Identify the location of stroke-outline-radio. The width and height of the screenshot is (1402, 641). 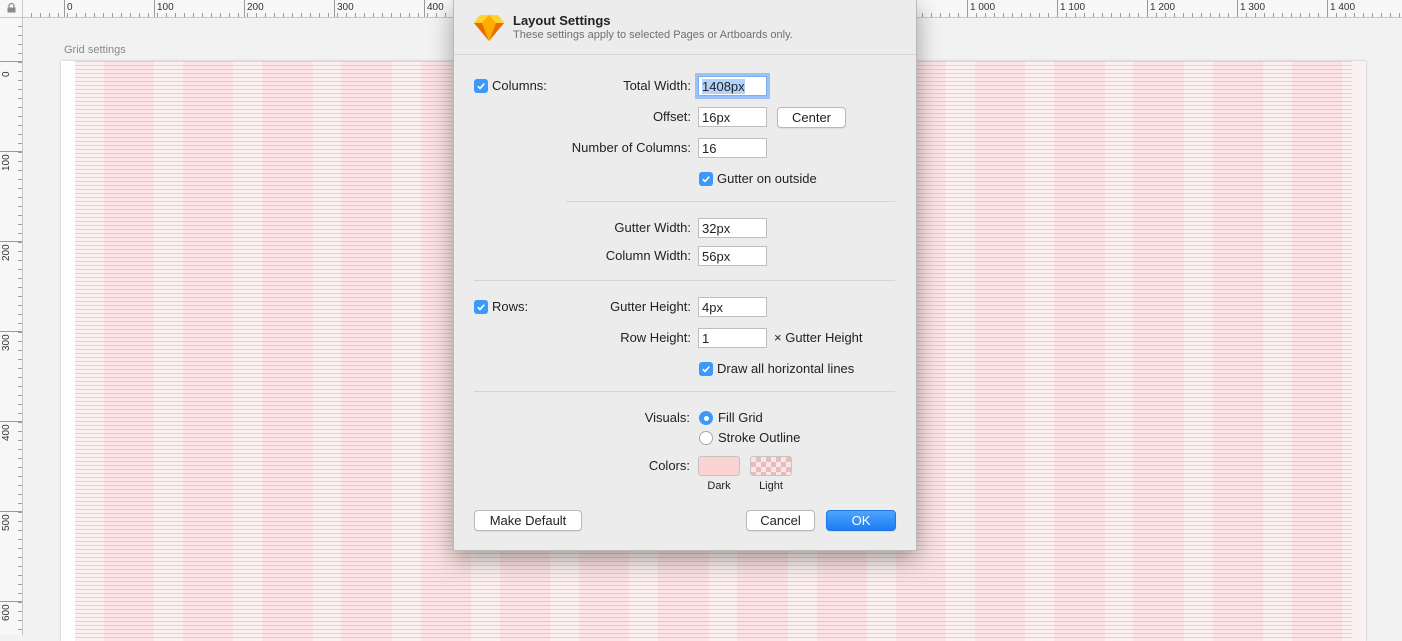
(706, 438).